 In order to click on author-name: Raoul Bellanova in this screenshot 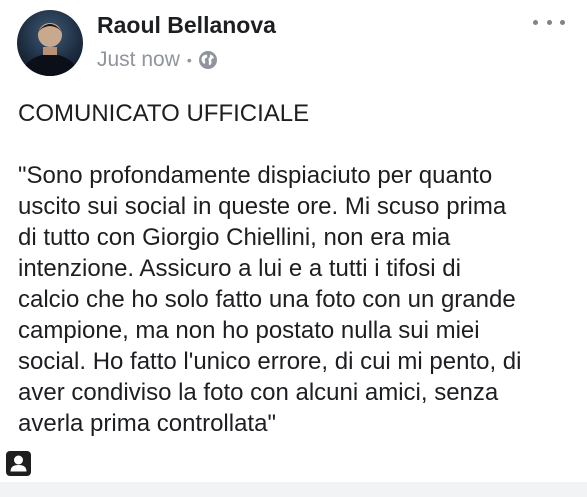, I will do `click(186, 25)`.